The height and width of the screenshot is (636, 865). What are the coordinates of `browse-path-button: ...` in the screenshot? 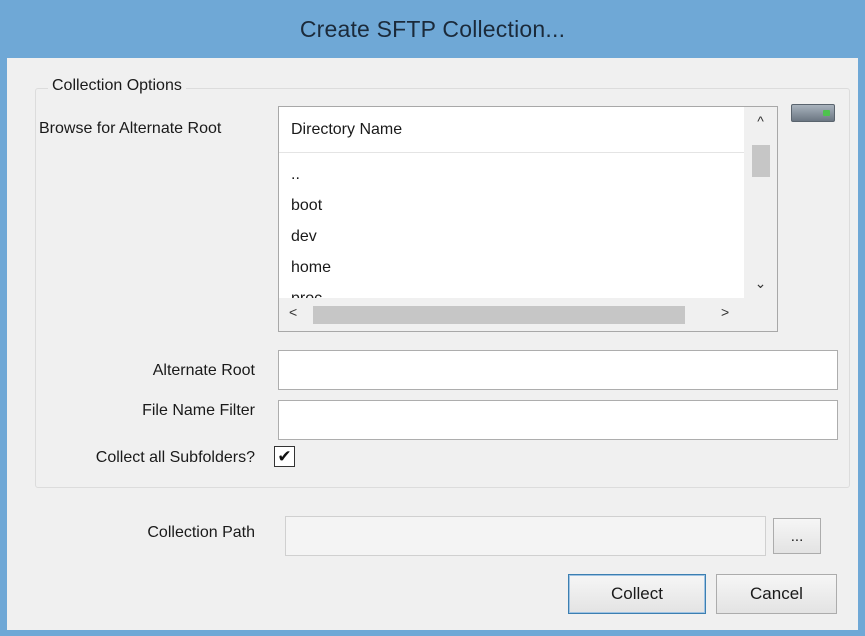 It's located at (797, 536).